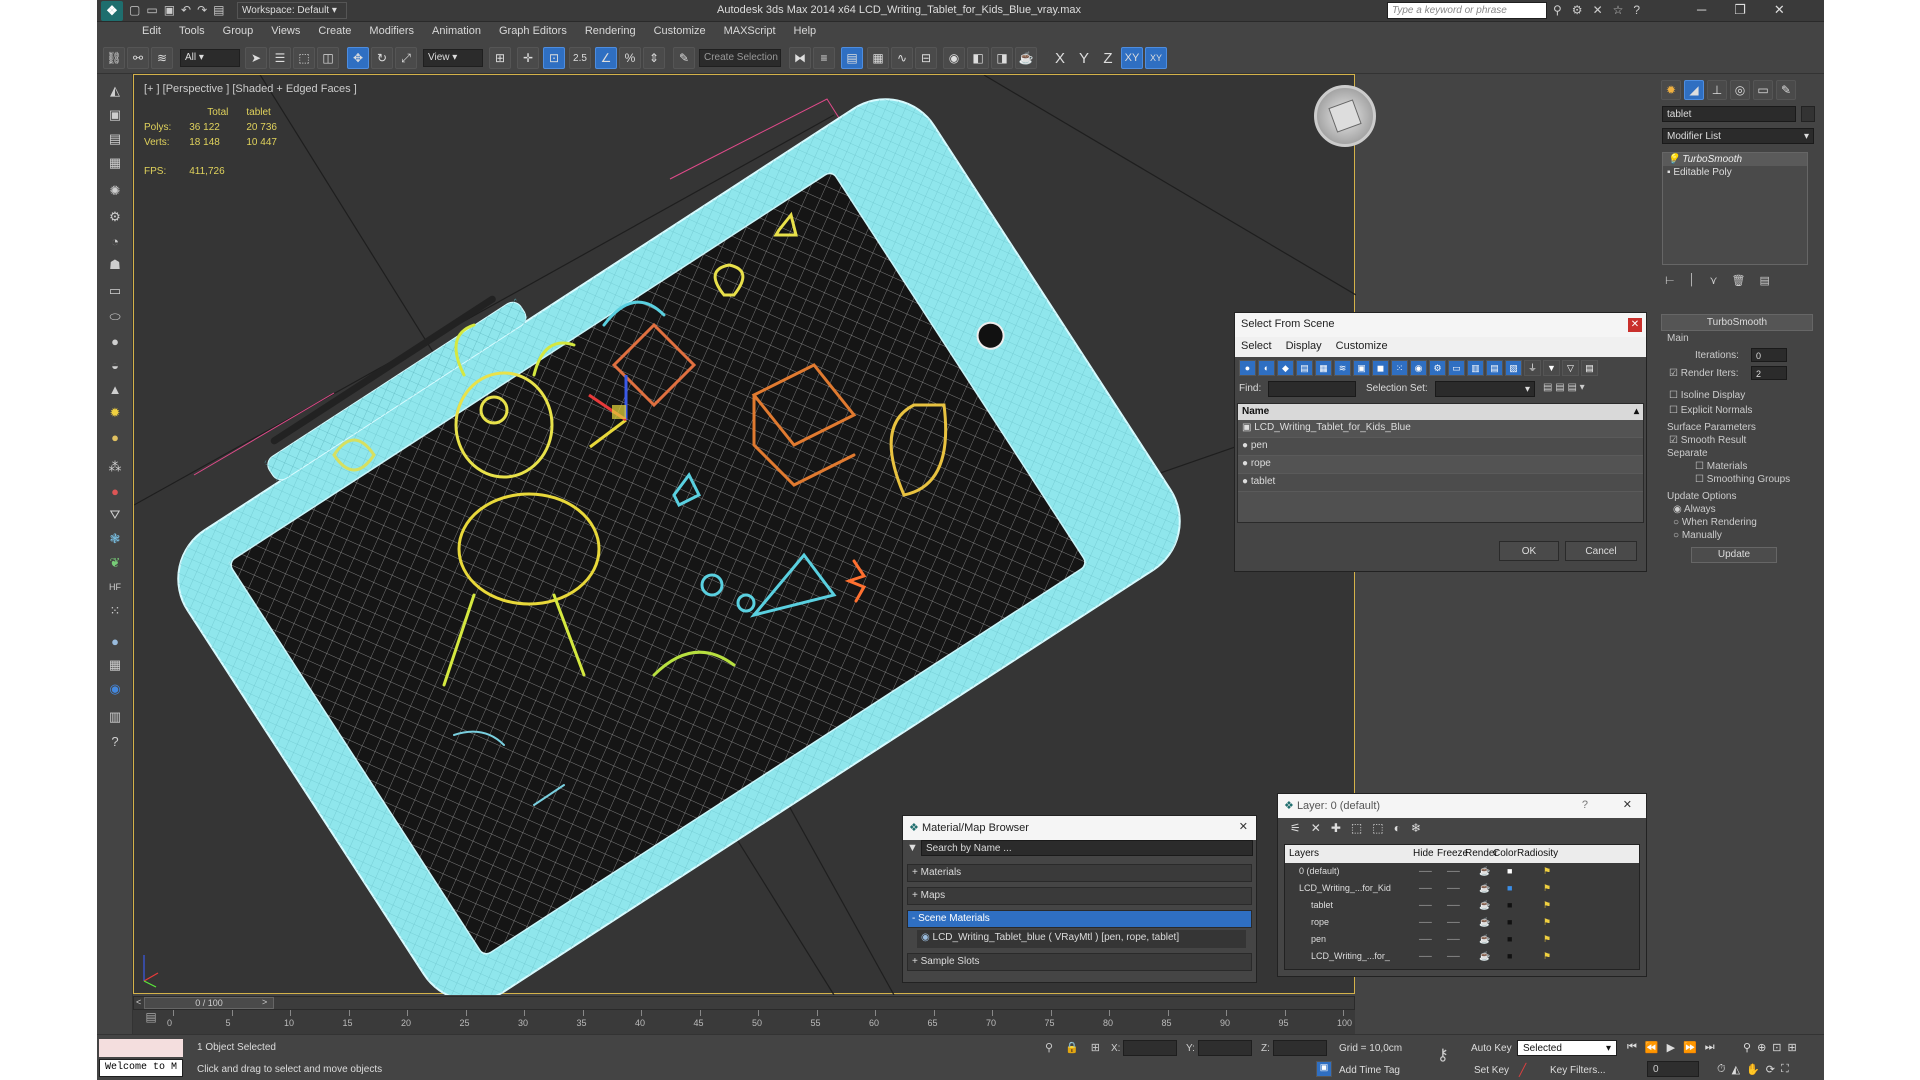  Describe the element at coordinates (1652, 1047) in the screenshot. I see `prev-key-icon: ⏪` at that location.